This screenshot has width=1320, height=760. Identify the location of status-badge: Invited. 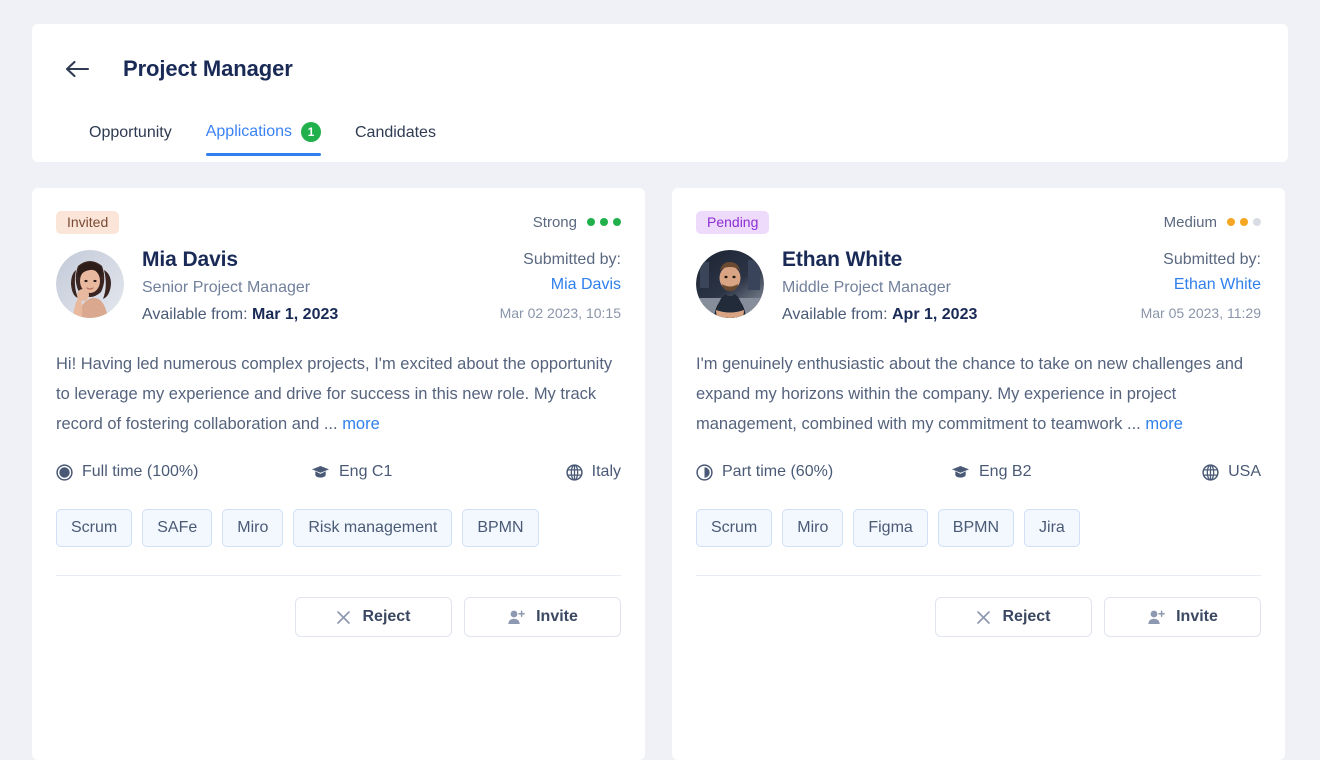
(88, 222).